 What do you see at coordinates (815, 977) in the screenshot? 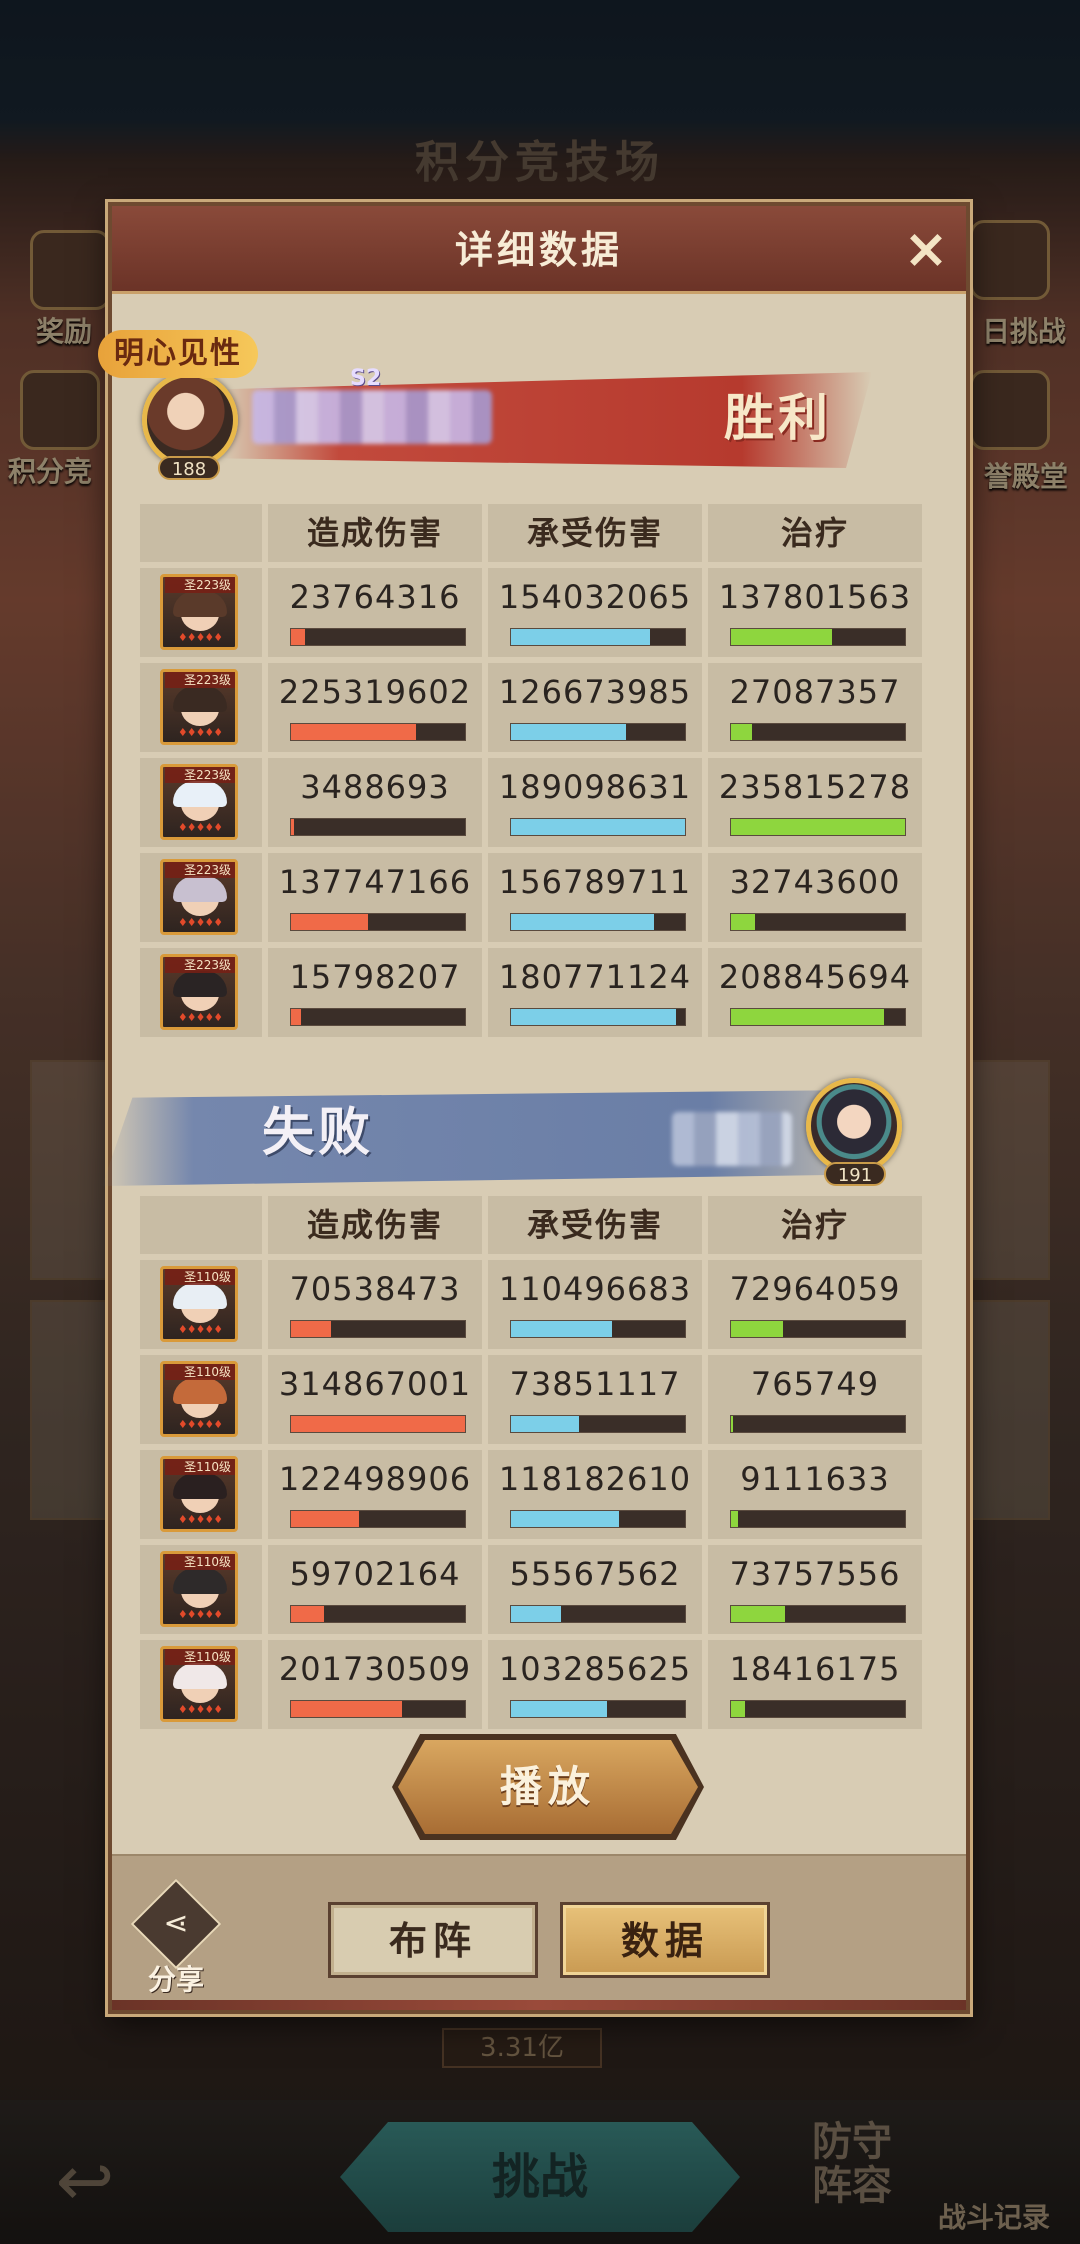
I see `healing-value: 208845694` at bounding box center [815, 977].